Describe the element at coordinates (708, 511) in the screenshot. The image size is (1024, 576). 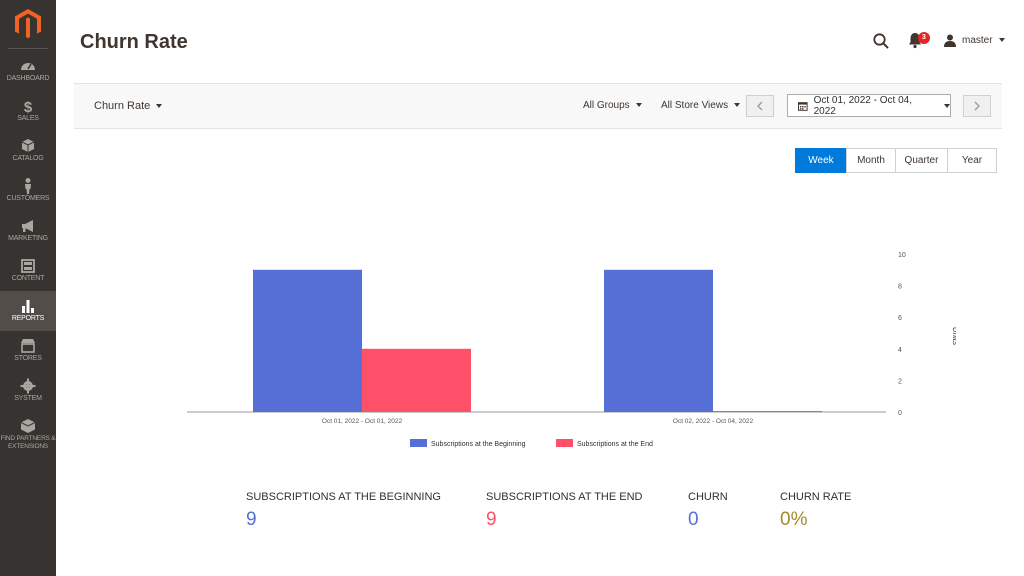
I see `kpi-churn: Churn 0` at that location.